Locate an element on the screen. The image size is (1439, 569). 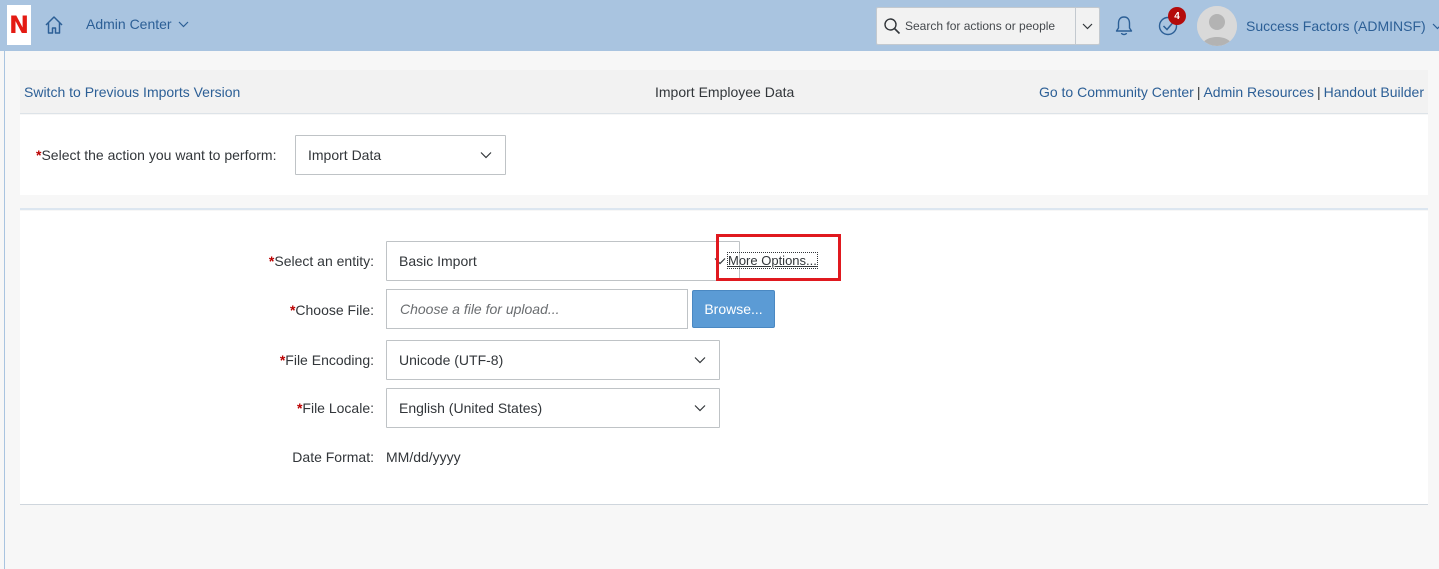
file-encoding-label-text: File Encoding: is located at coordinates (329, 360).